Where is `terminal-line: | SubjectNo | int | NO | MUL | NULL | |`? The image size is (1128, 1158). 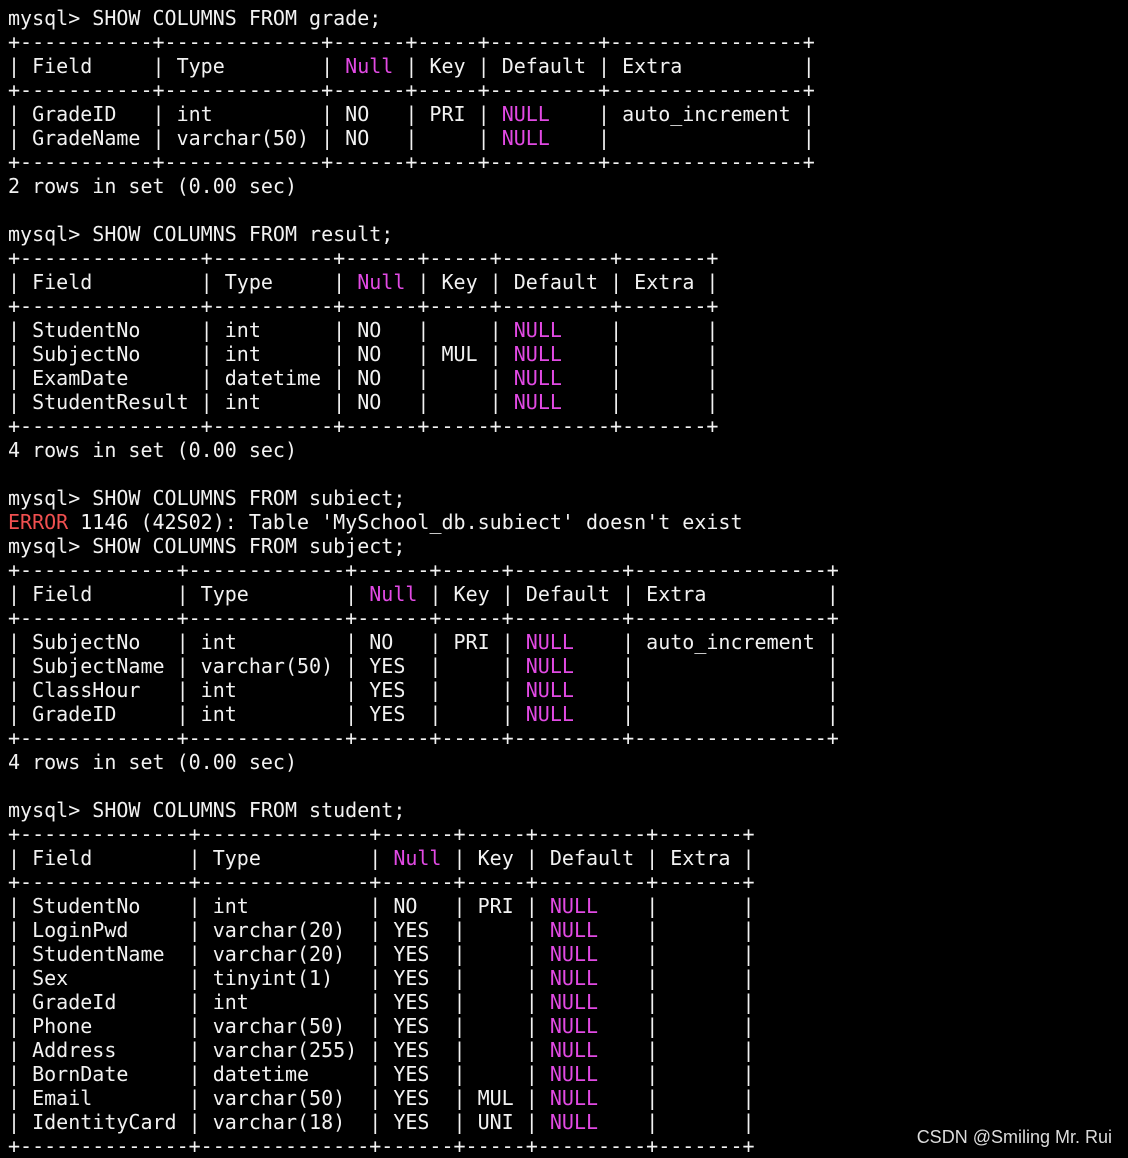 terminal-line: | SubjectNo | int | NO | MUL | NULL | | is located at coordinates (423, 354).